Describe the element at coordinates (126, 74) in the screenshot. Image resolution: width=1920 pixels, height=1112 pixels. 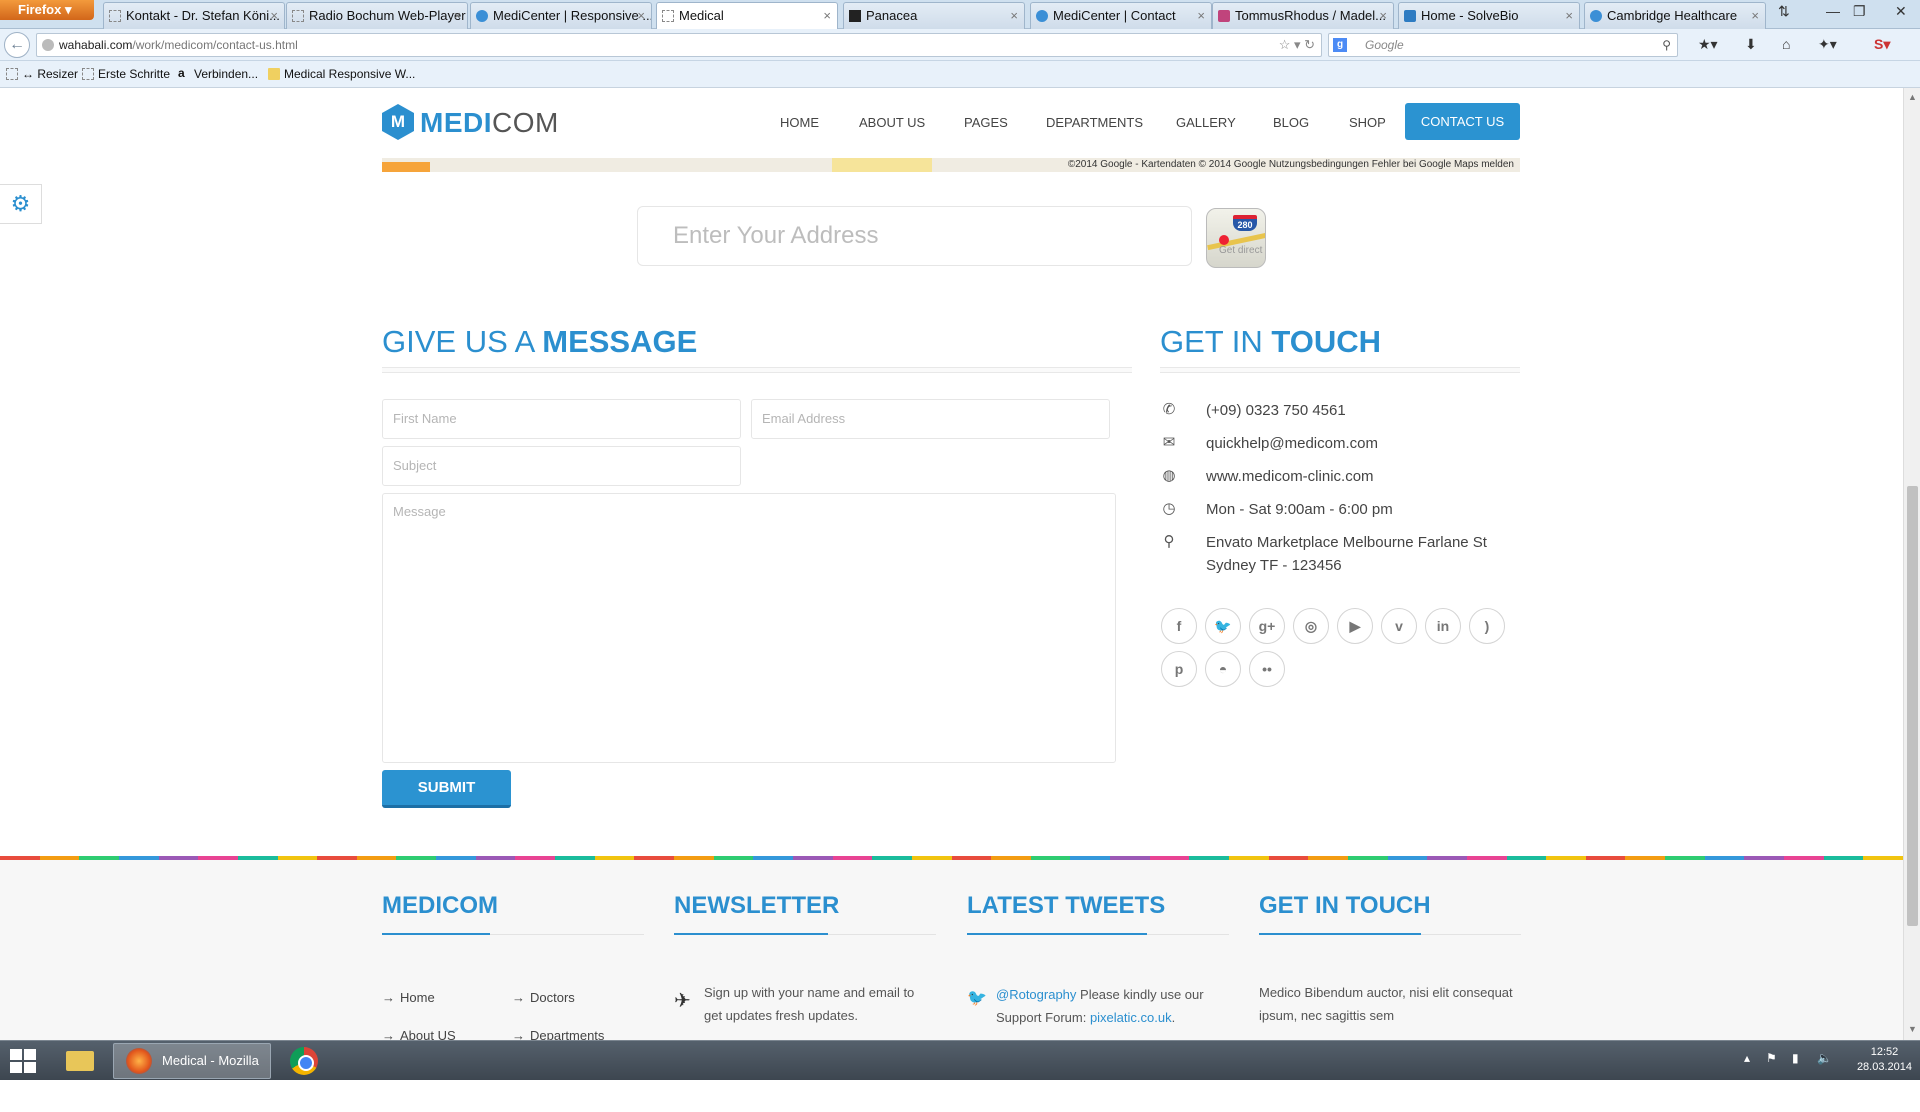
I see `bookmark-erste-schritte: Erste Schritte` at that location.